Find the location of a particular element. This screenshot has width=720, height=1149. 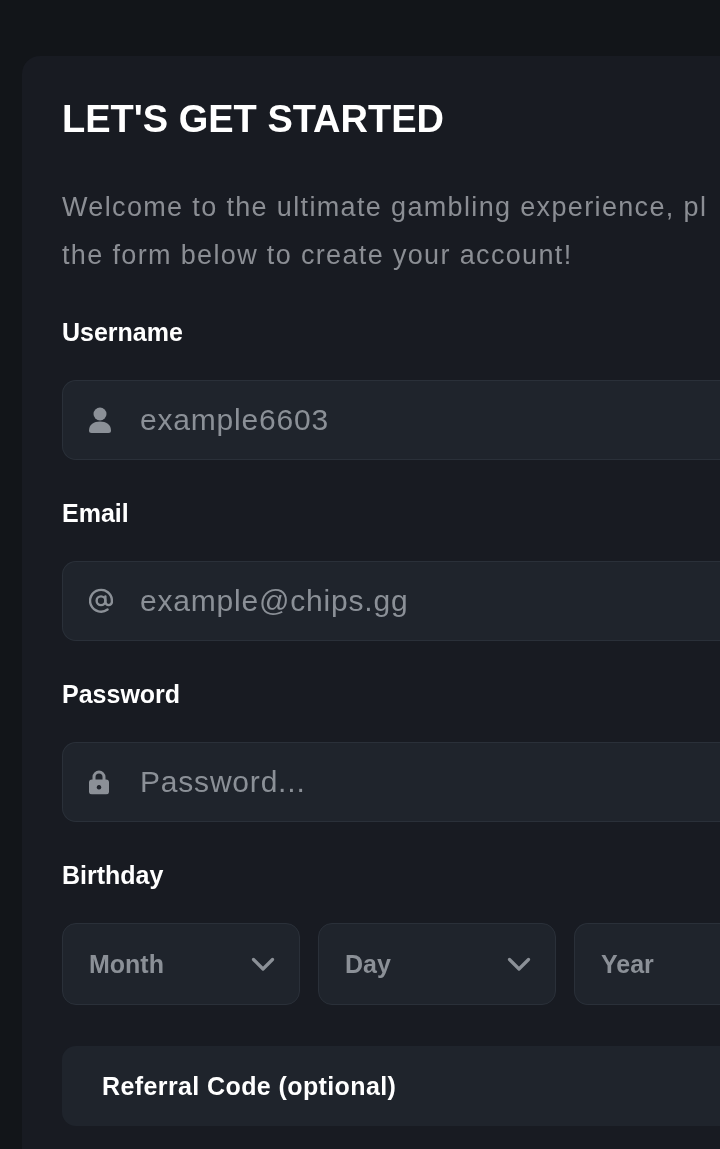

birthday-dropdown: Month is located at coordinates (181, 964).